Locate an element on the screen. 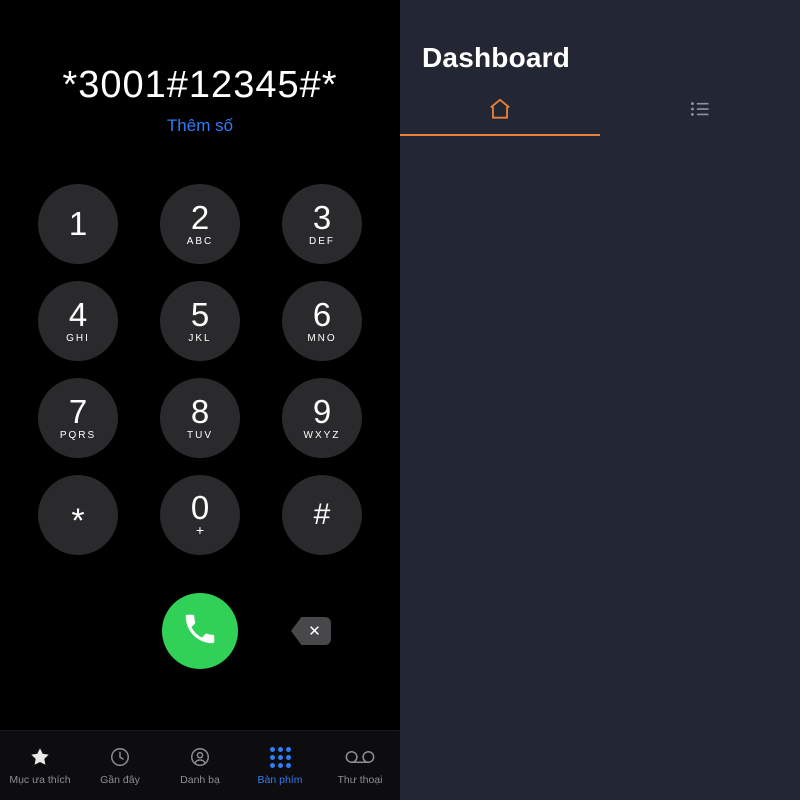 This screenshot has height=800, width=800. key-digit: 6 is located at coordinates (322, 314).